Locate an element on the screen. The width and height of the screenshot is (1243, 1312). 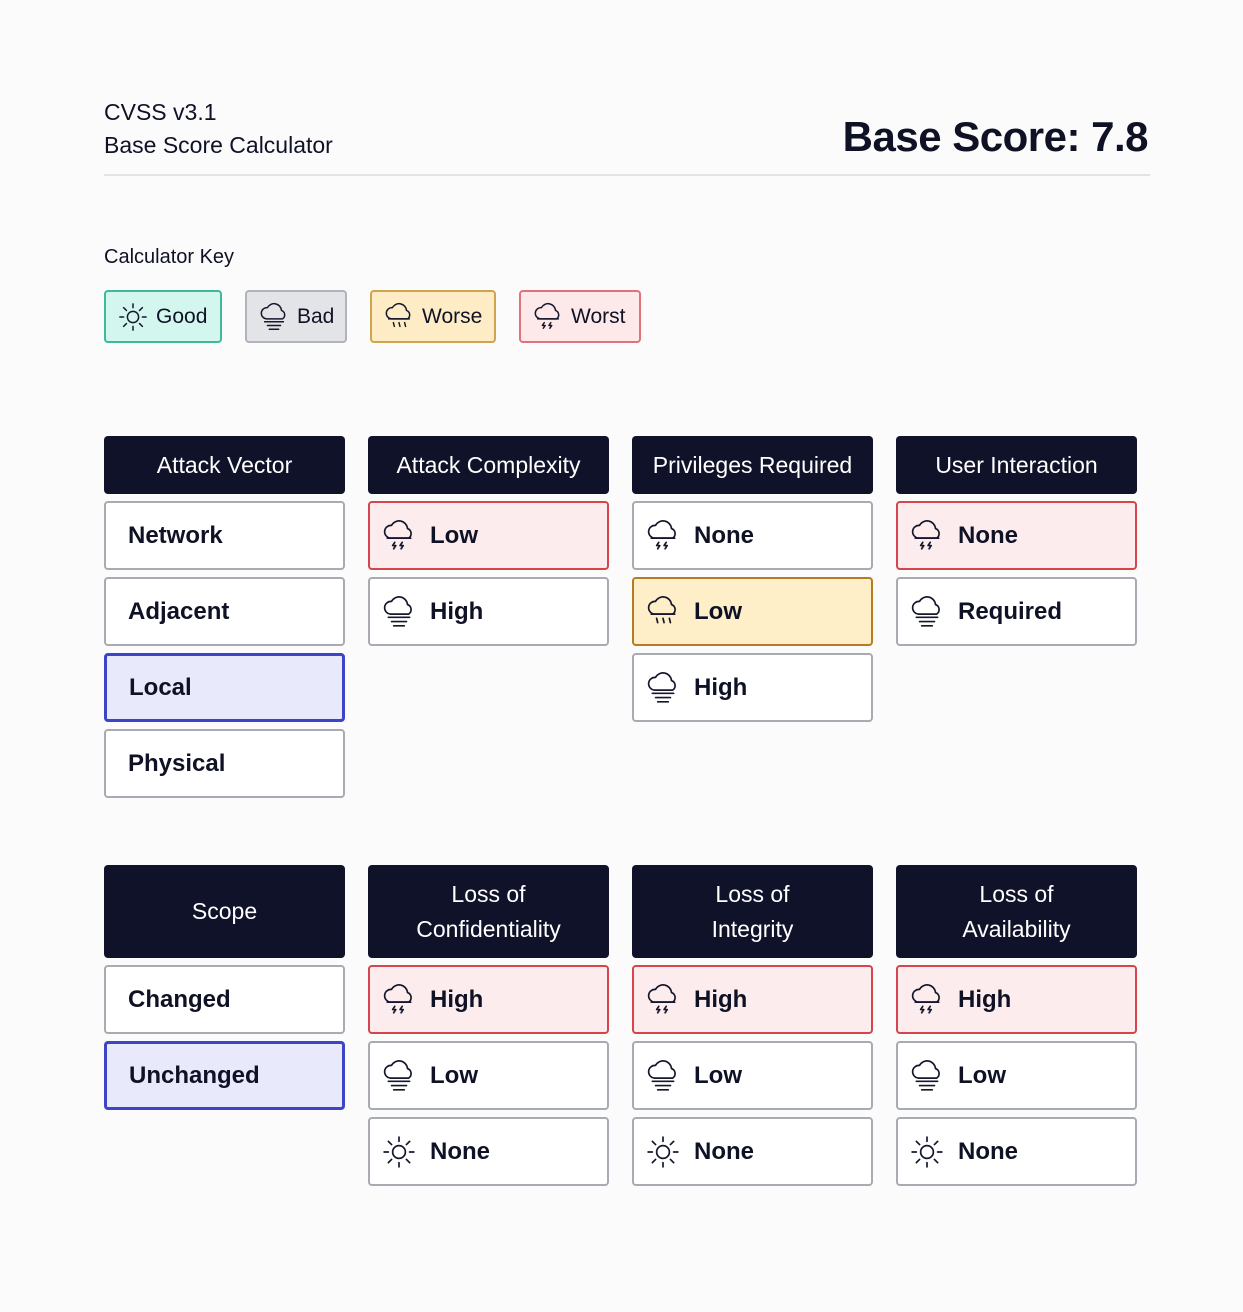
option-network: Network is located at coordinates (224, 535).